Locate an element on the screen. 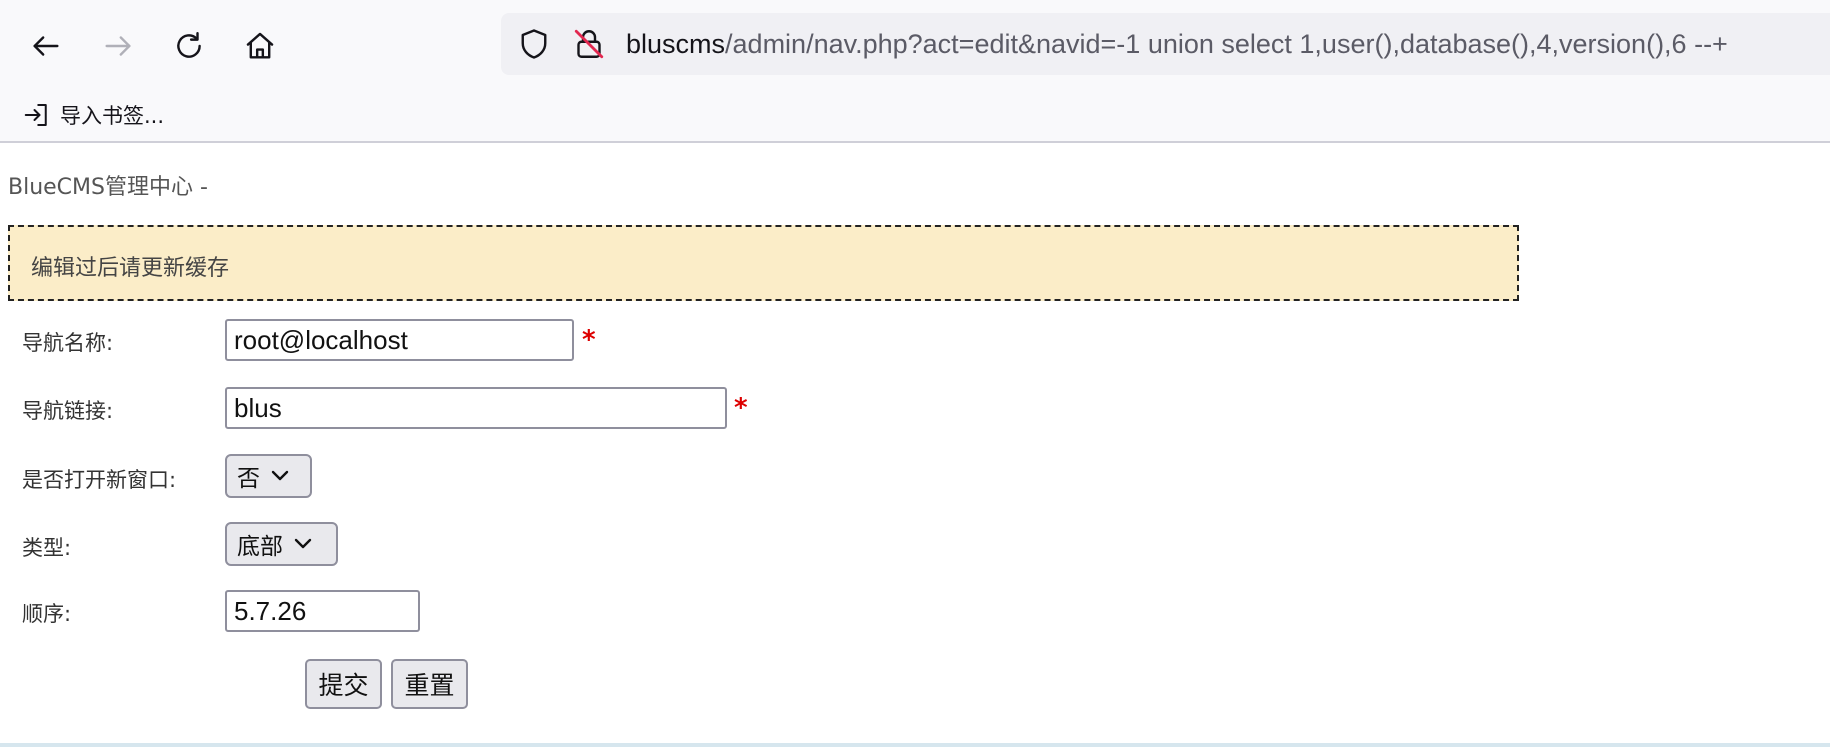  reload-icon is located at coordinates (189, 45).